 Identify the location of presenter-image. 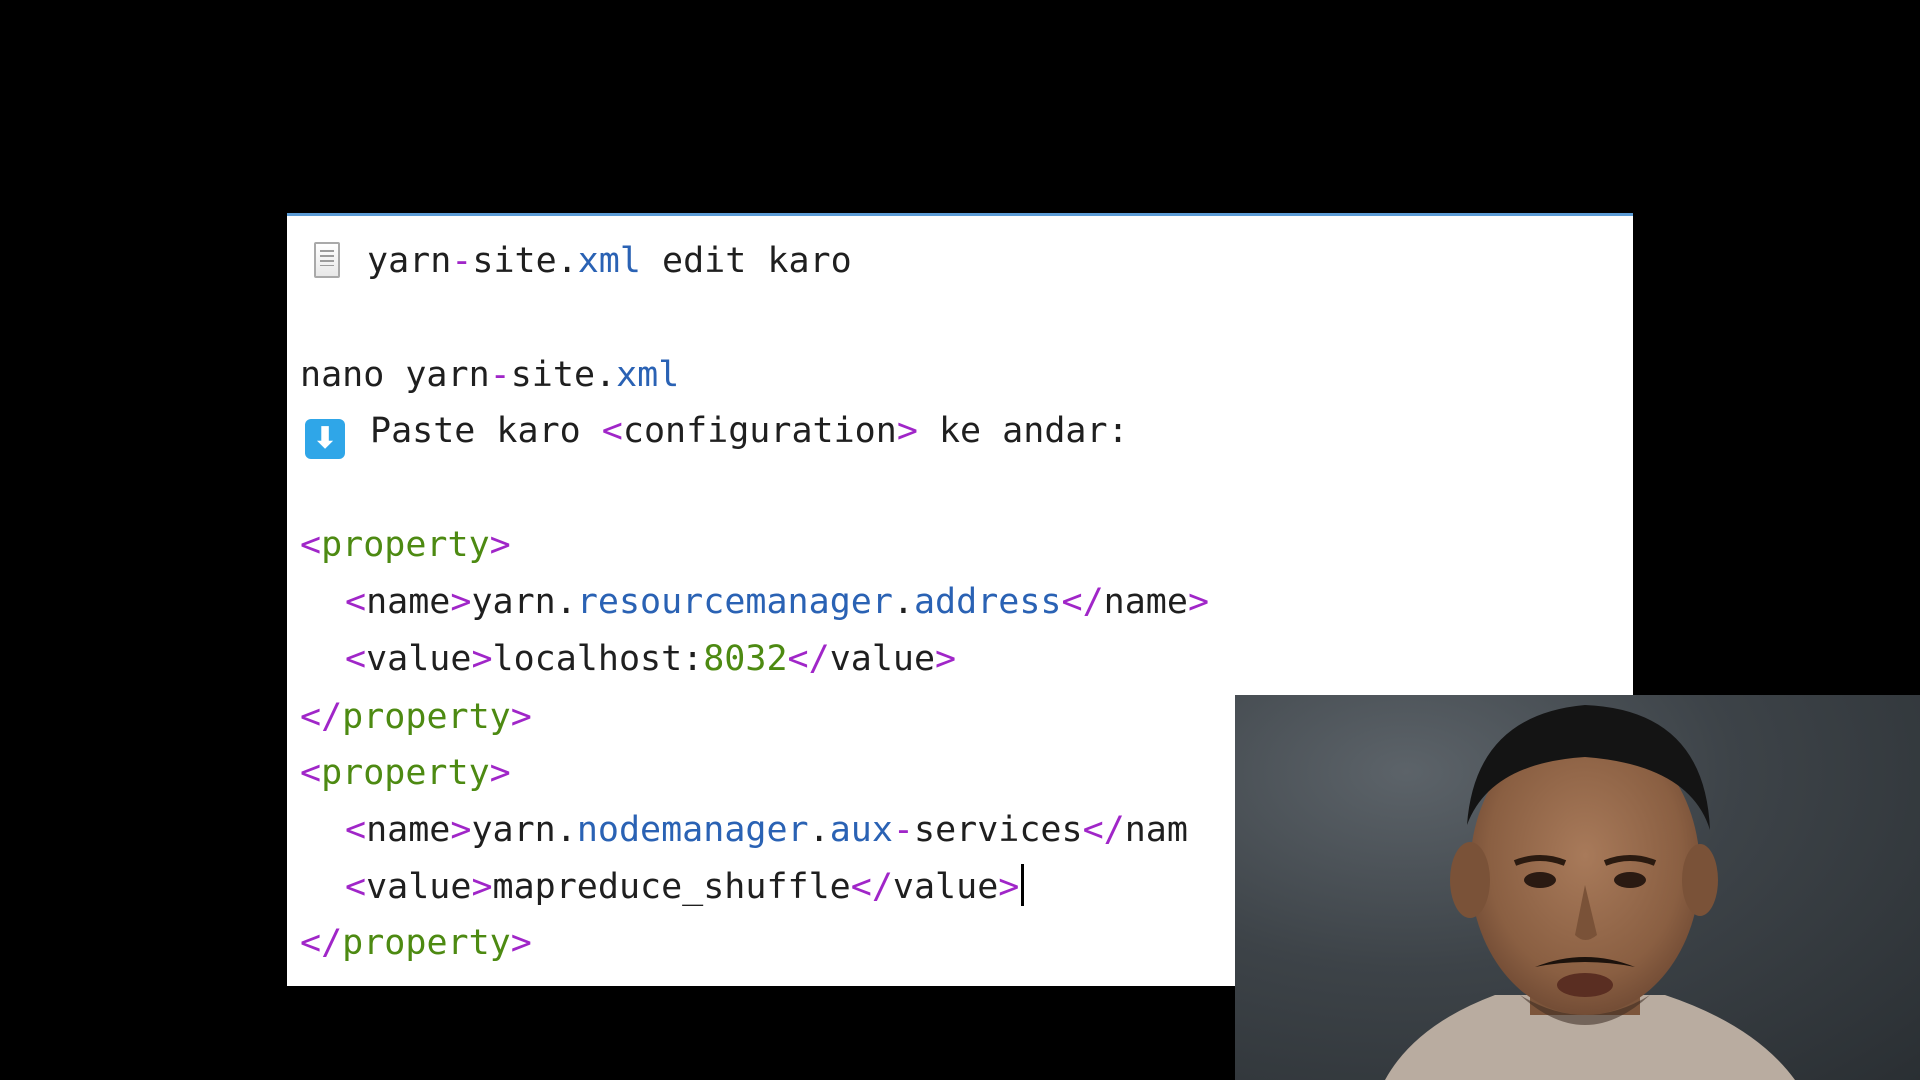
(1590, 892).